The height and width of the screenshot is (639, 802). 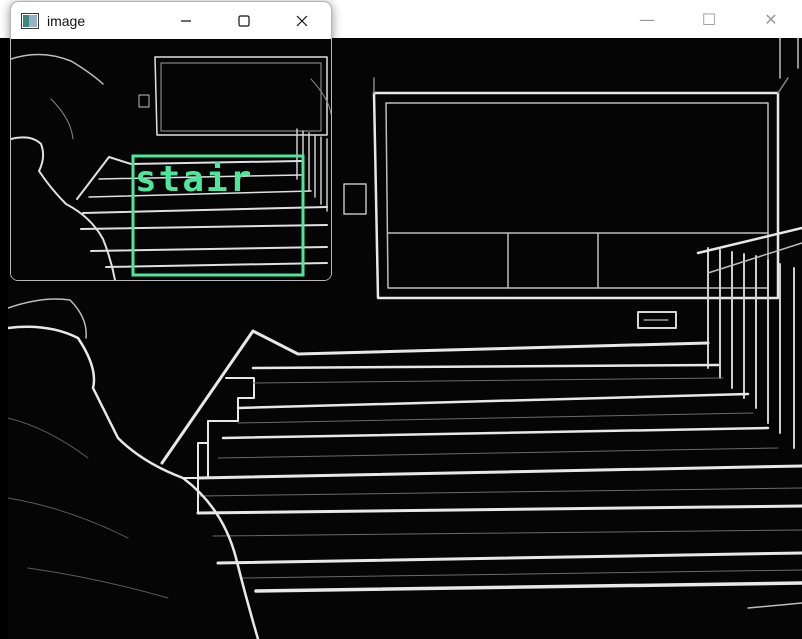 I want to click on background-window-controls: — ☐ ✕, so click(x=709, y=19).